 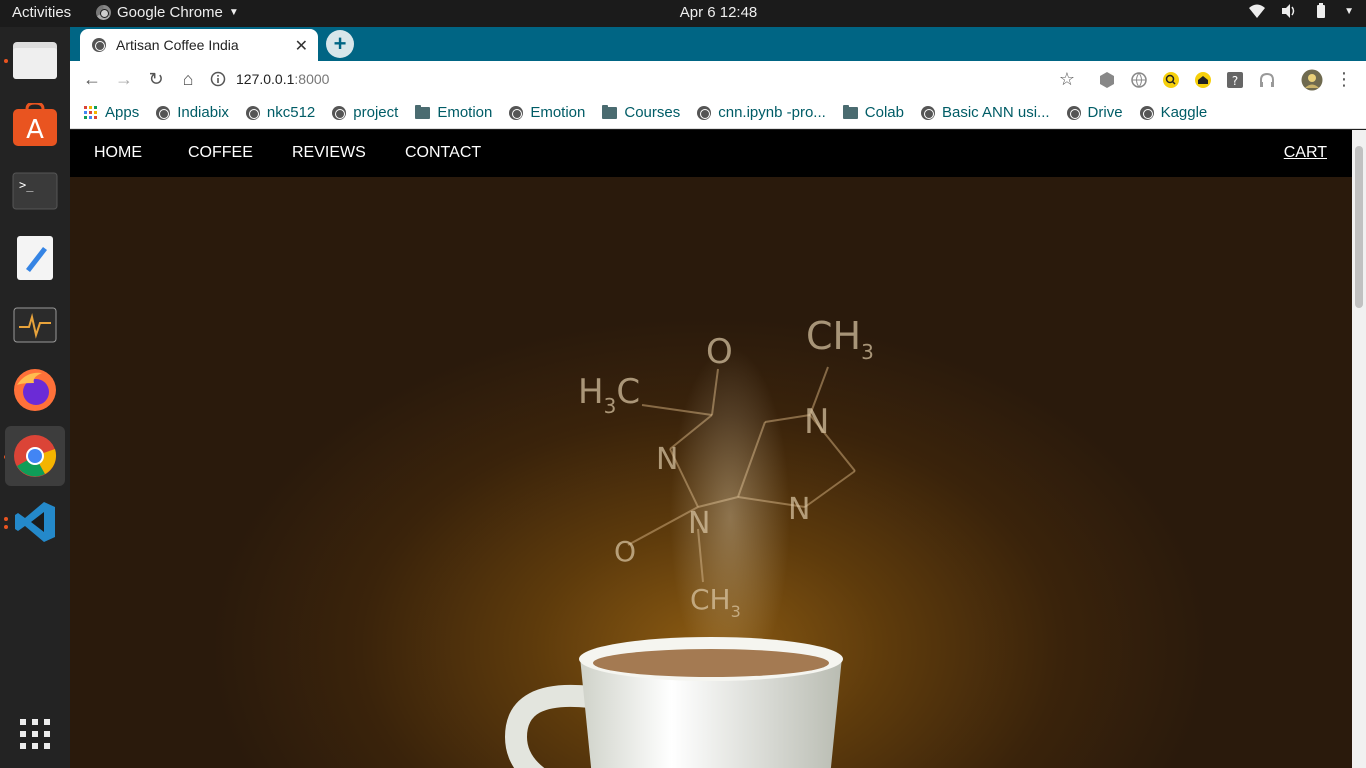 What do you see at coordinates (265, 79) in the screenshot?
I see `url-host: 127.0.0.1` at bounding box center [265, 79].